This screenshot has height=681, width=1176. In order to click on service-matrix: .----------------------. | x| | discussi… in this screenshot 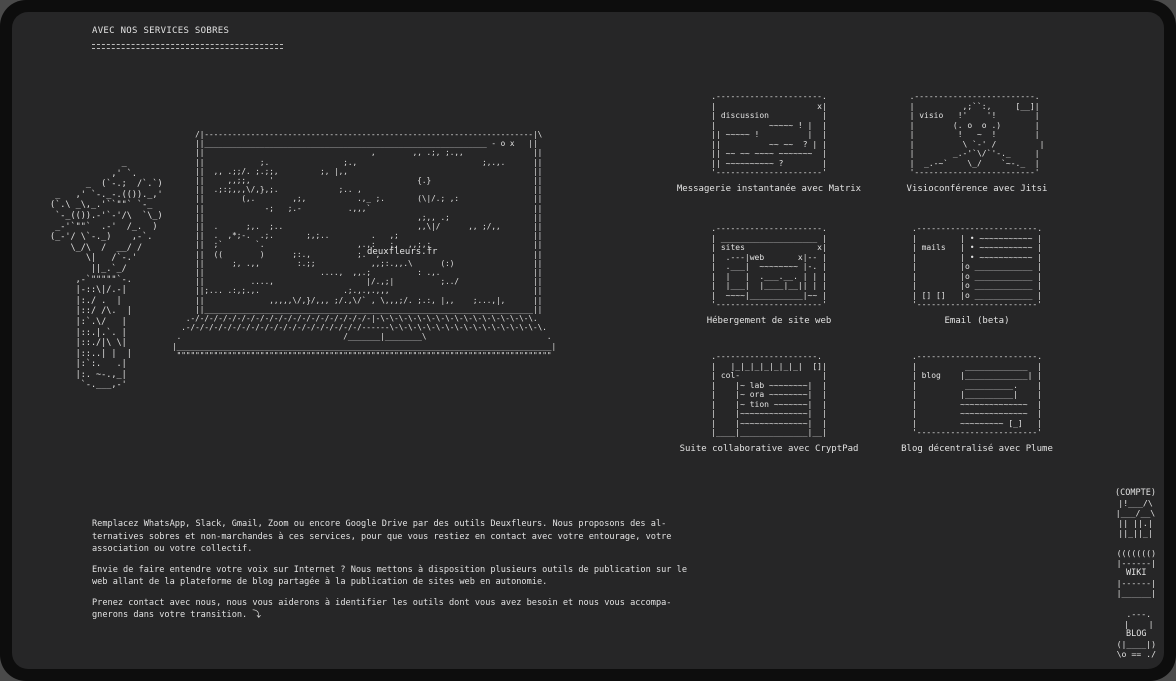, I will do `click(769, 143)`.